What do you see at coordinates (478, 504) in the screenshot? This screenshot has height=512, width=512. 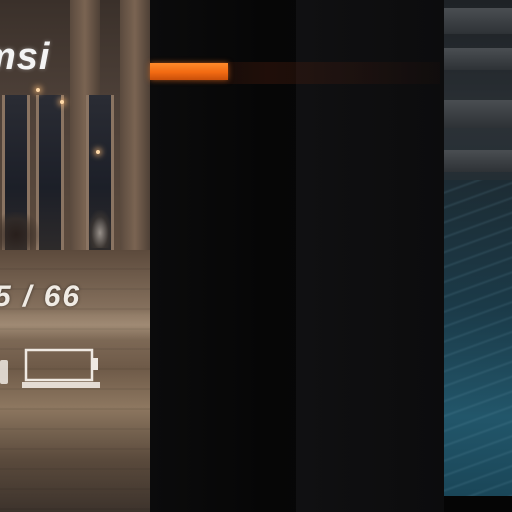 I see `panel-footer` at bounding box center [478, 504].